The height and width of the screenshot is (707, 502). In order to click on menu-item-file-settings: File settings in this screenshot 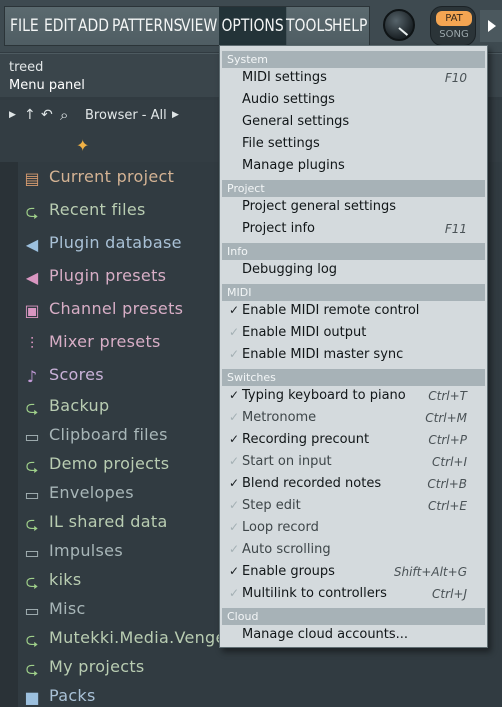, I will do `click(353, 145)`.